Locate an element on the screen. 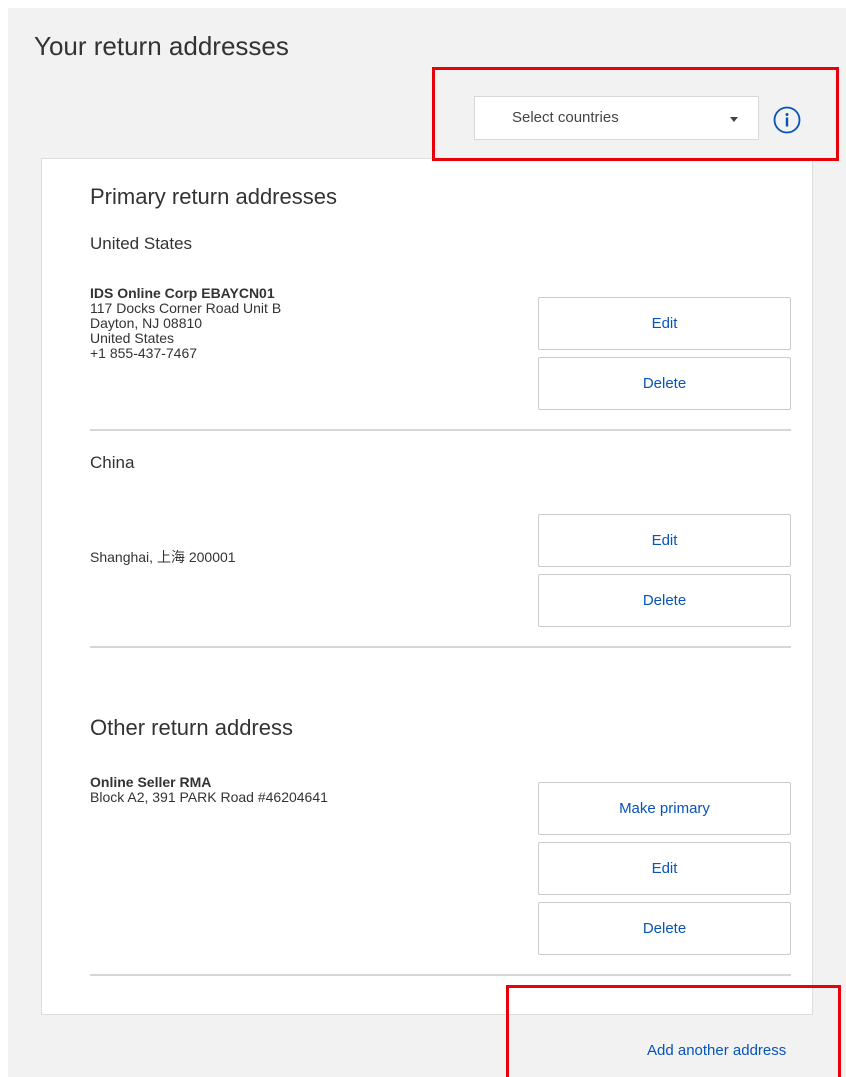 The width and height of the screenshot is (846, 1077). country-heading-china: China is located at coordinates (112, 462).